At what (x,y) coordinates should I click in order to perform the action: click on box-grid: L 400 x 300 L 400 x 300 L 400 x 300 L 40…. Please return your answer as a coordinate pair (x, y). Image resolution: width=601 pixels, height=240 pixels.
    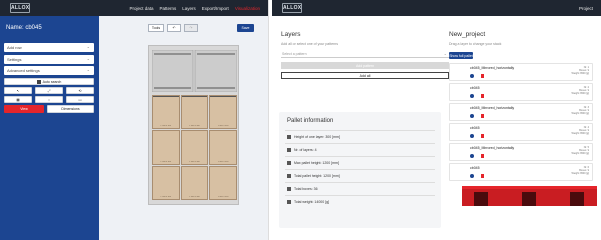
    Looking at the image, I should click on (194, 147).